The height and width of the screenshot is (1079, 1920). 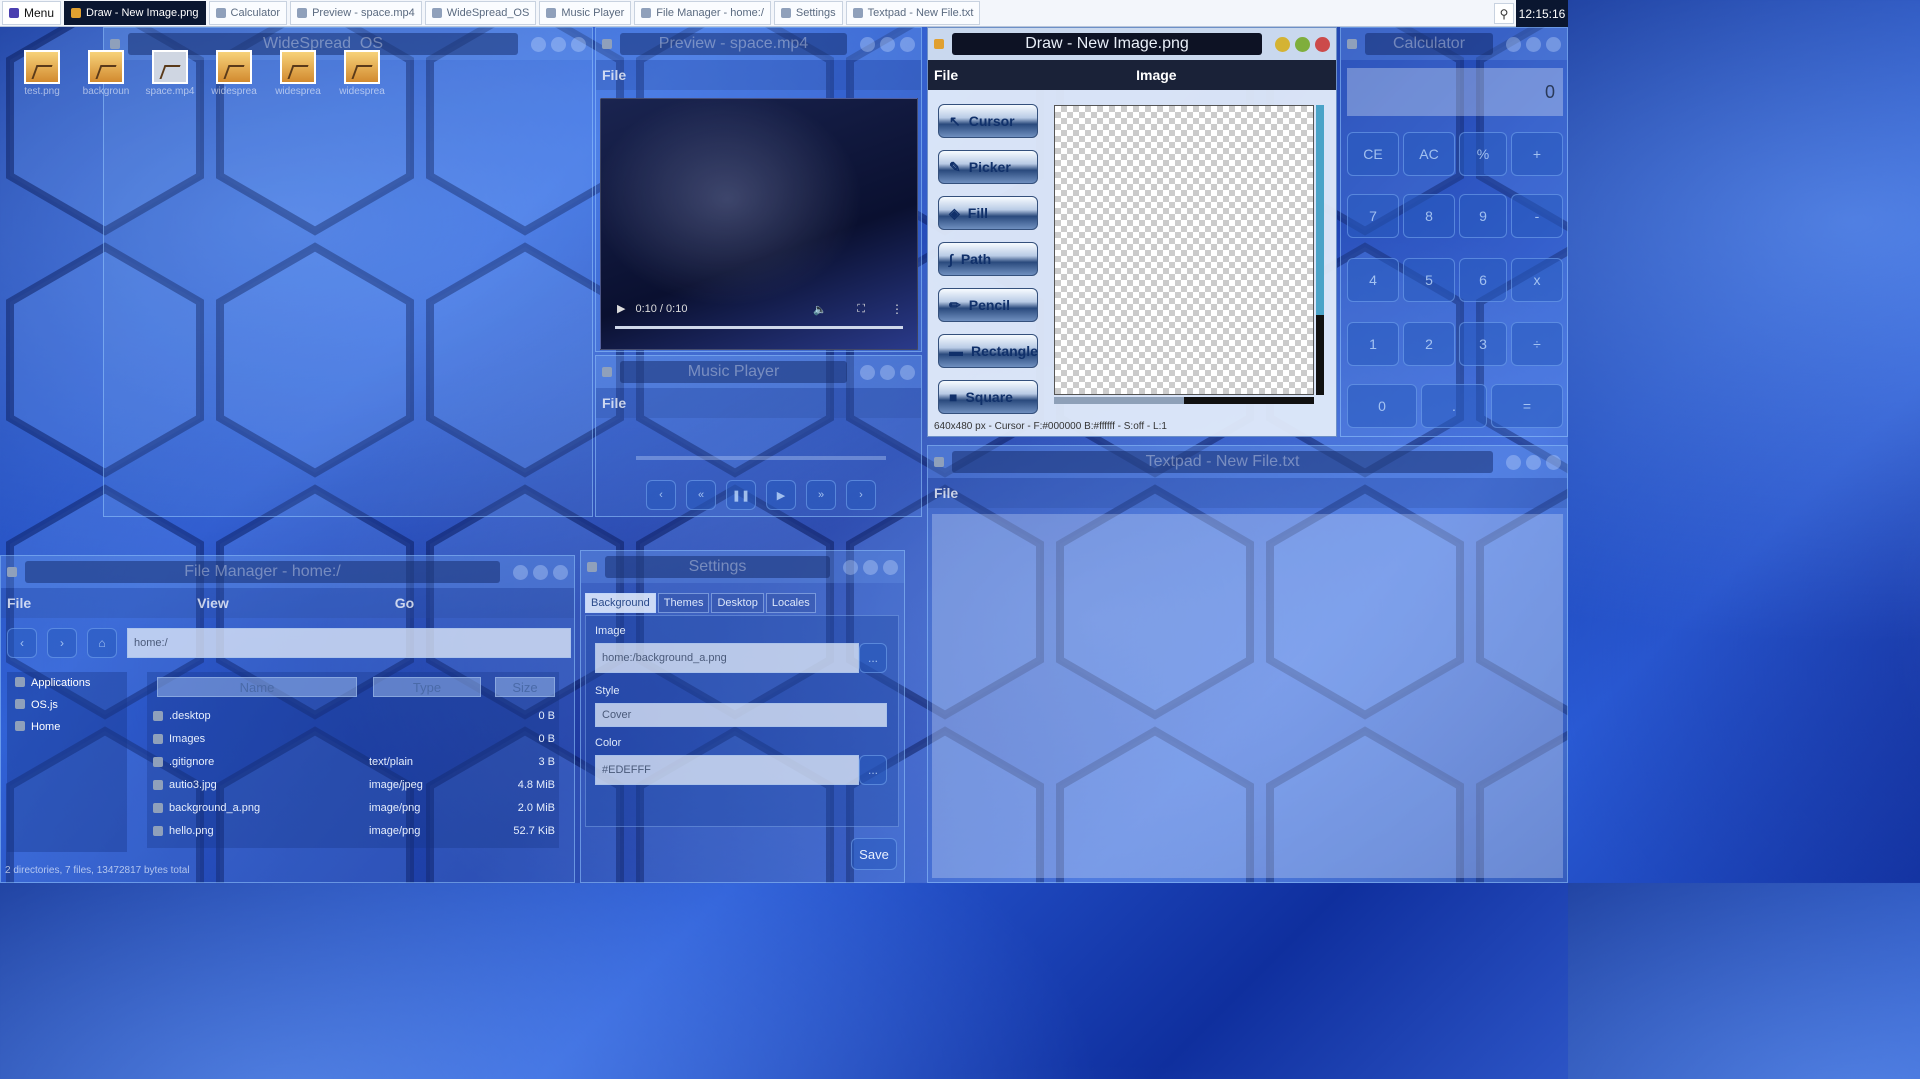 What do you see at coordinates (759, 327) in the screenshot?
I see `video-progress-bar` at bounding box center [759, 327].